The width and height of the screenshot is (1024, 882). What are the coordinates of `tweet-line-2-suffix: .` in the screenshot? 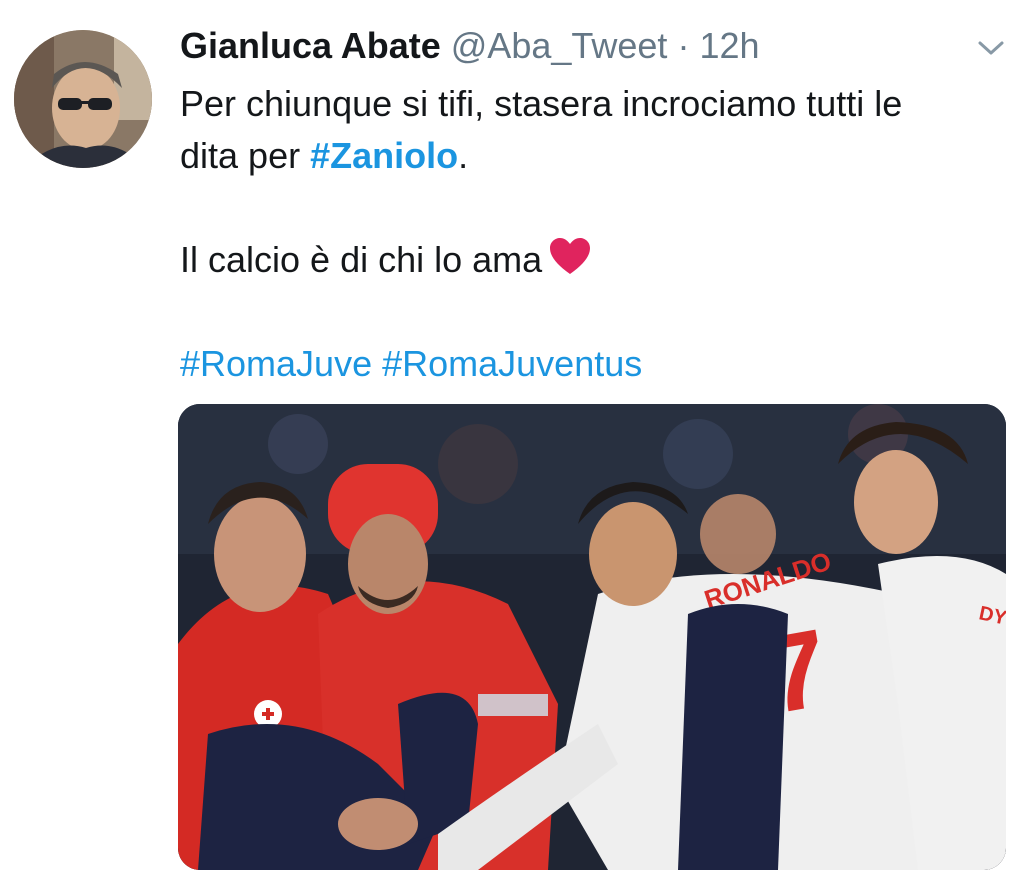 It's located at (463, 155).